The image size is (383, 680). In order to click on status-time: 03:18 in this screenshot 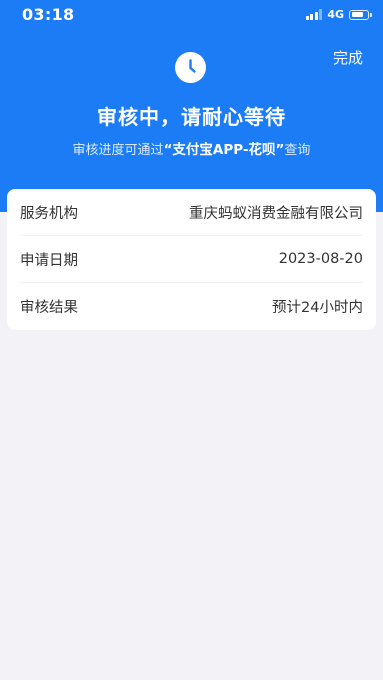, I will do `click(48, 14)`.